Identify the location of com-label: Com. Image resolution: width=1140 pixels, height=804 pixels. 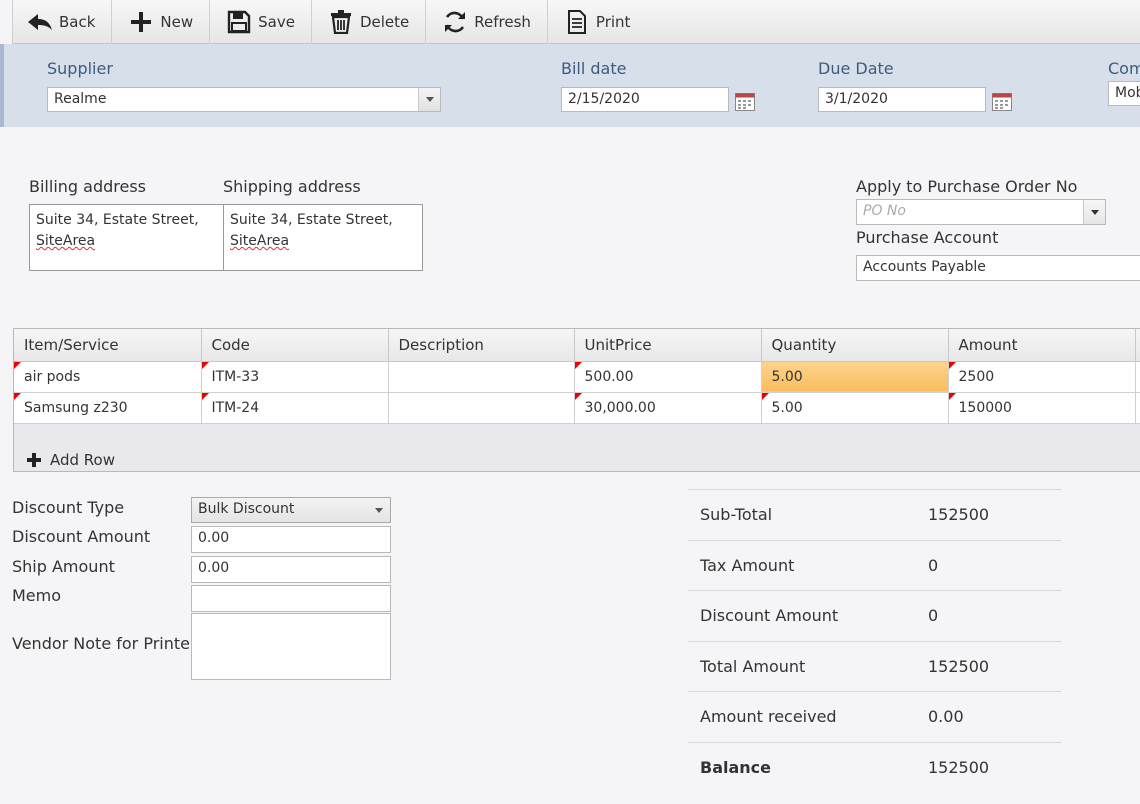
(1124, 68).